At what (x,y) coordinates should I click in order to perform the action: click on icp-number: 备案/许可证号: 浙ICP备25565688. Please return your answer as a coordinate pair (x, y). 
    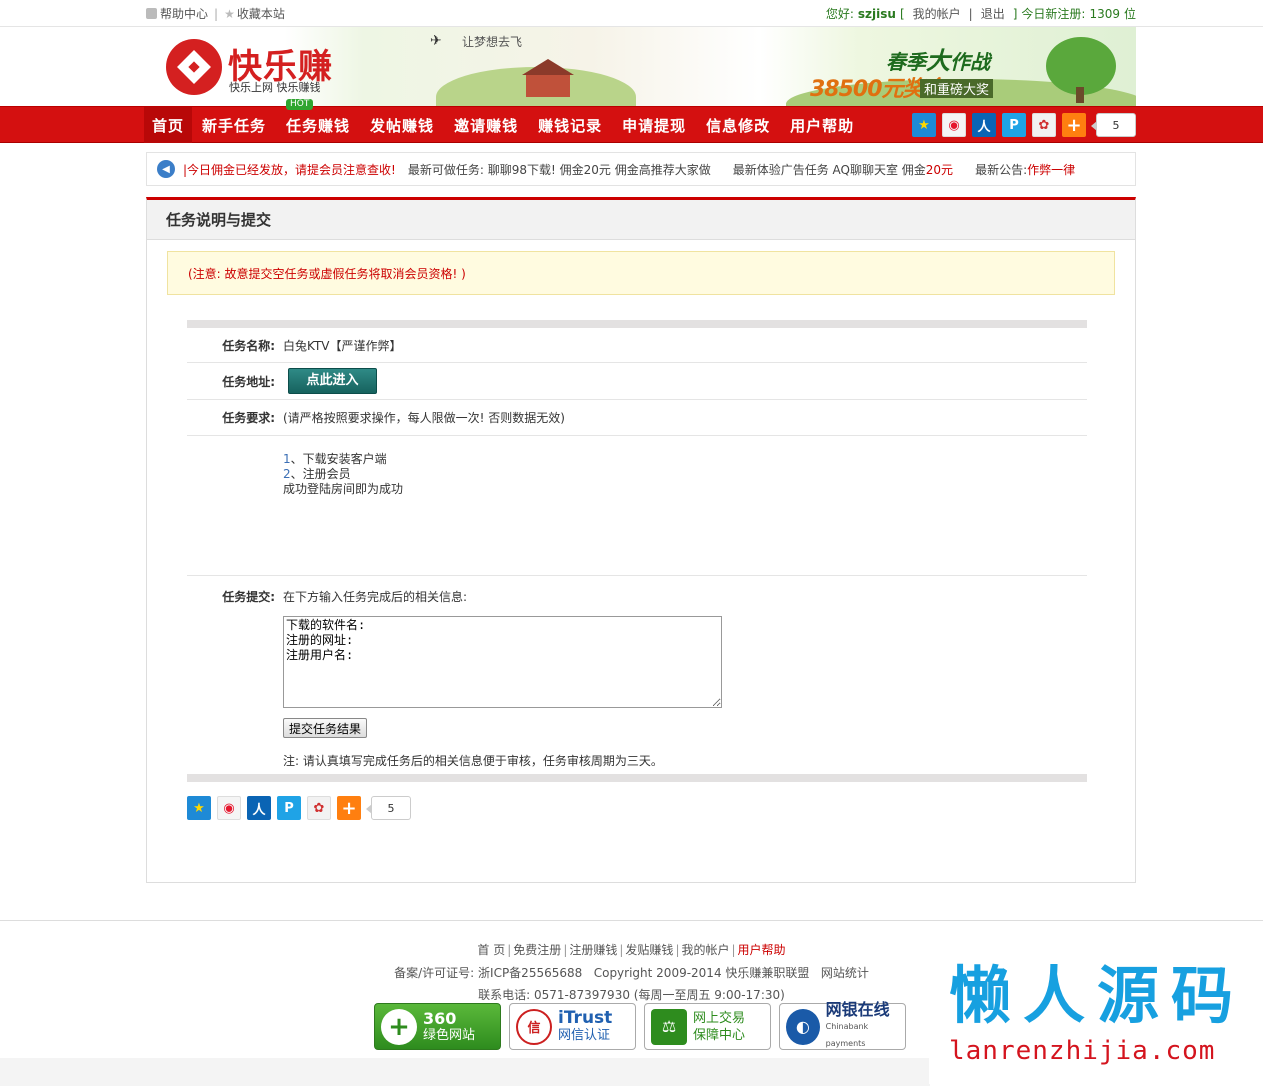
    Looking at the image, I should click on (488, 973).